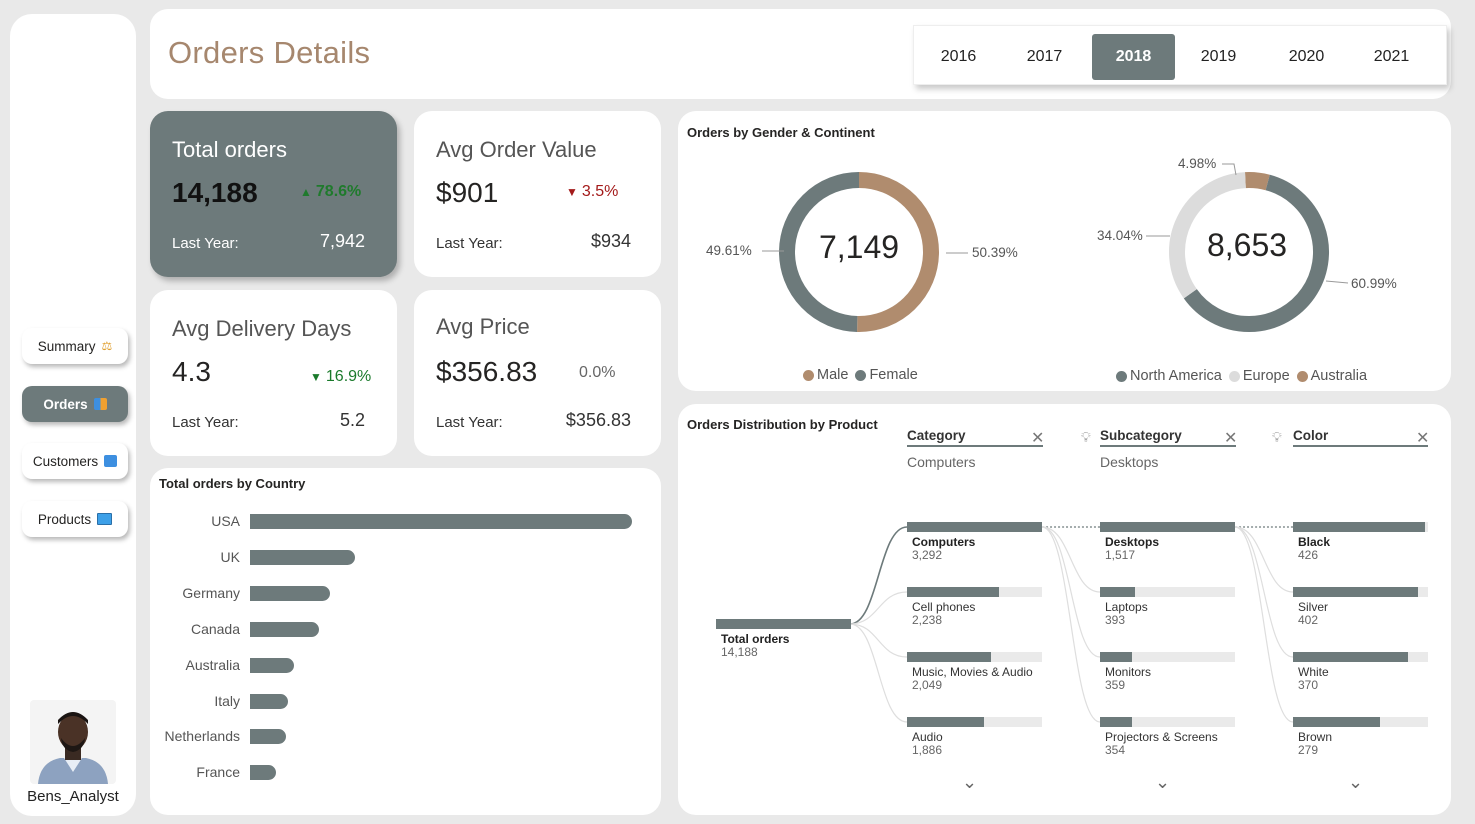 The width and height of the screenshot is (1475, 824). What do you see at coordinates (1360, 737) in the screenshot?
I see `tree-node: Brown 279` at bounding box center [1360, 737].